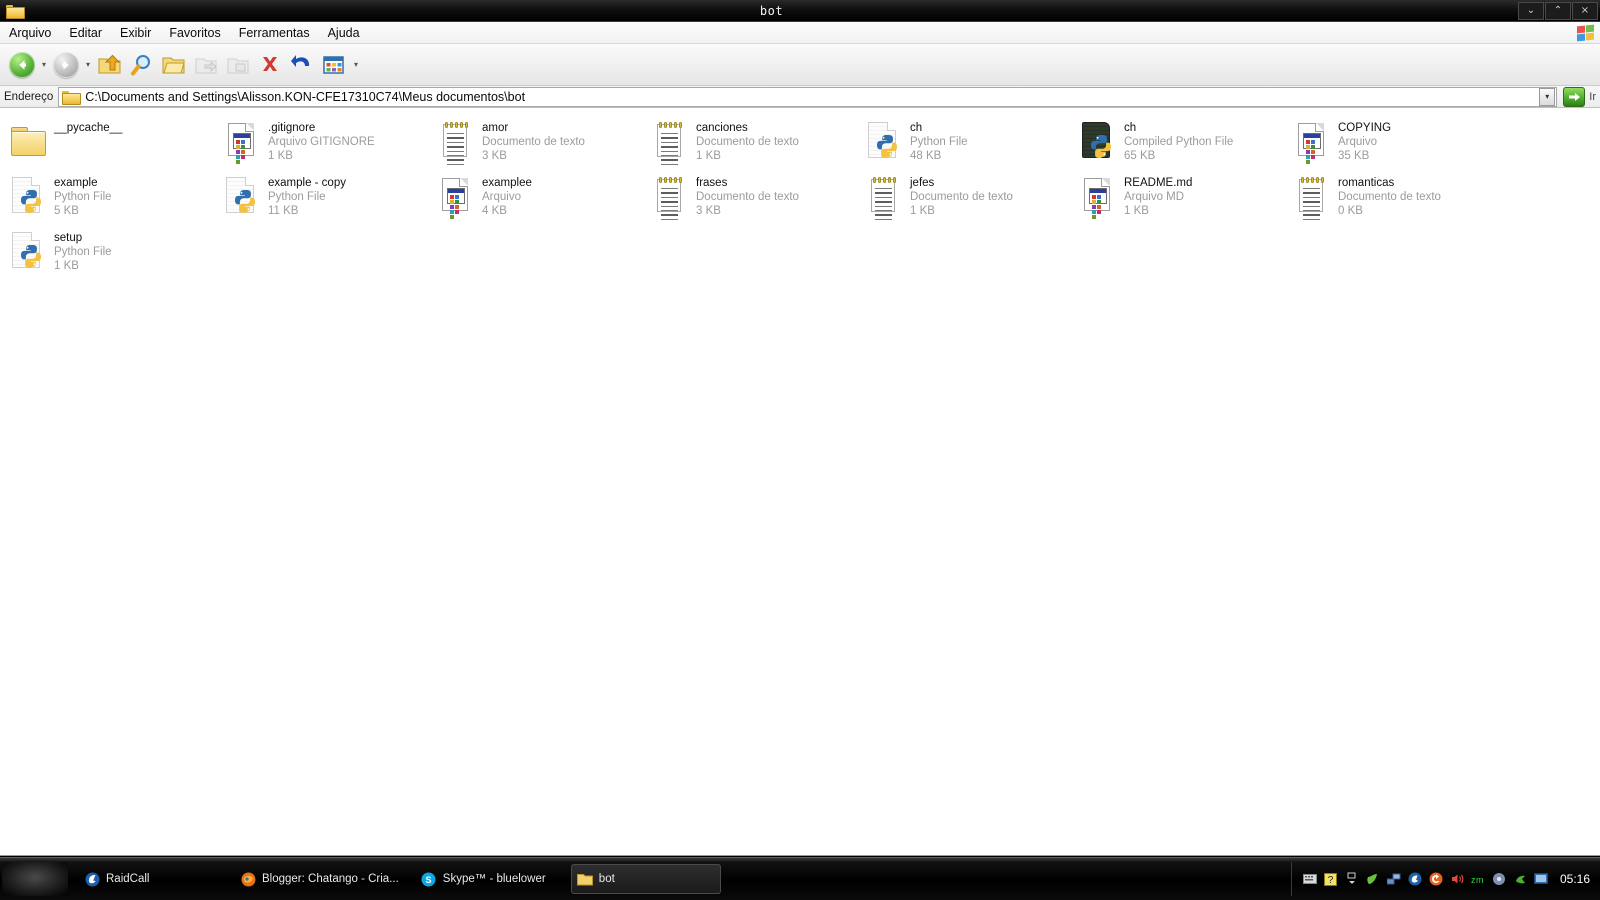 The height and width of the screenshot is (900, 1600). What do you see at coordinates (297, 197) in the screenshot?
I see `file-type: Python File` at bounding box center [297, 197].